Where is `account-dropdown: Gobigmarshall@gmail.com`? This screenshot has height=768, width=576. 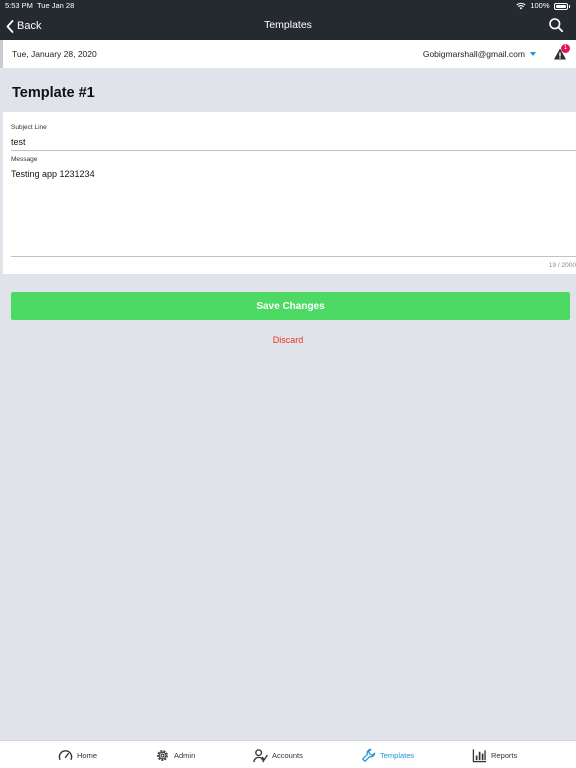 account-dropdown: Gobigmarshall@gmail.com is located at coordinates (479, 54).